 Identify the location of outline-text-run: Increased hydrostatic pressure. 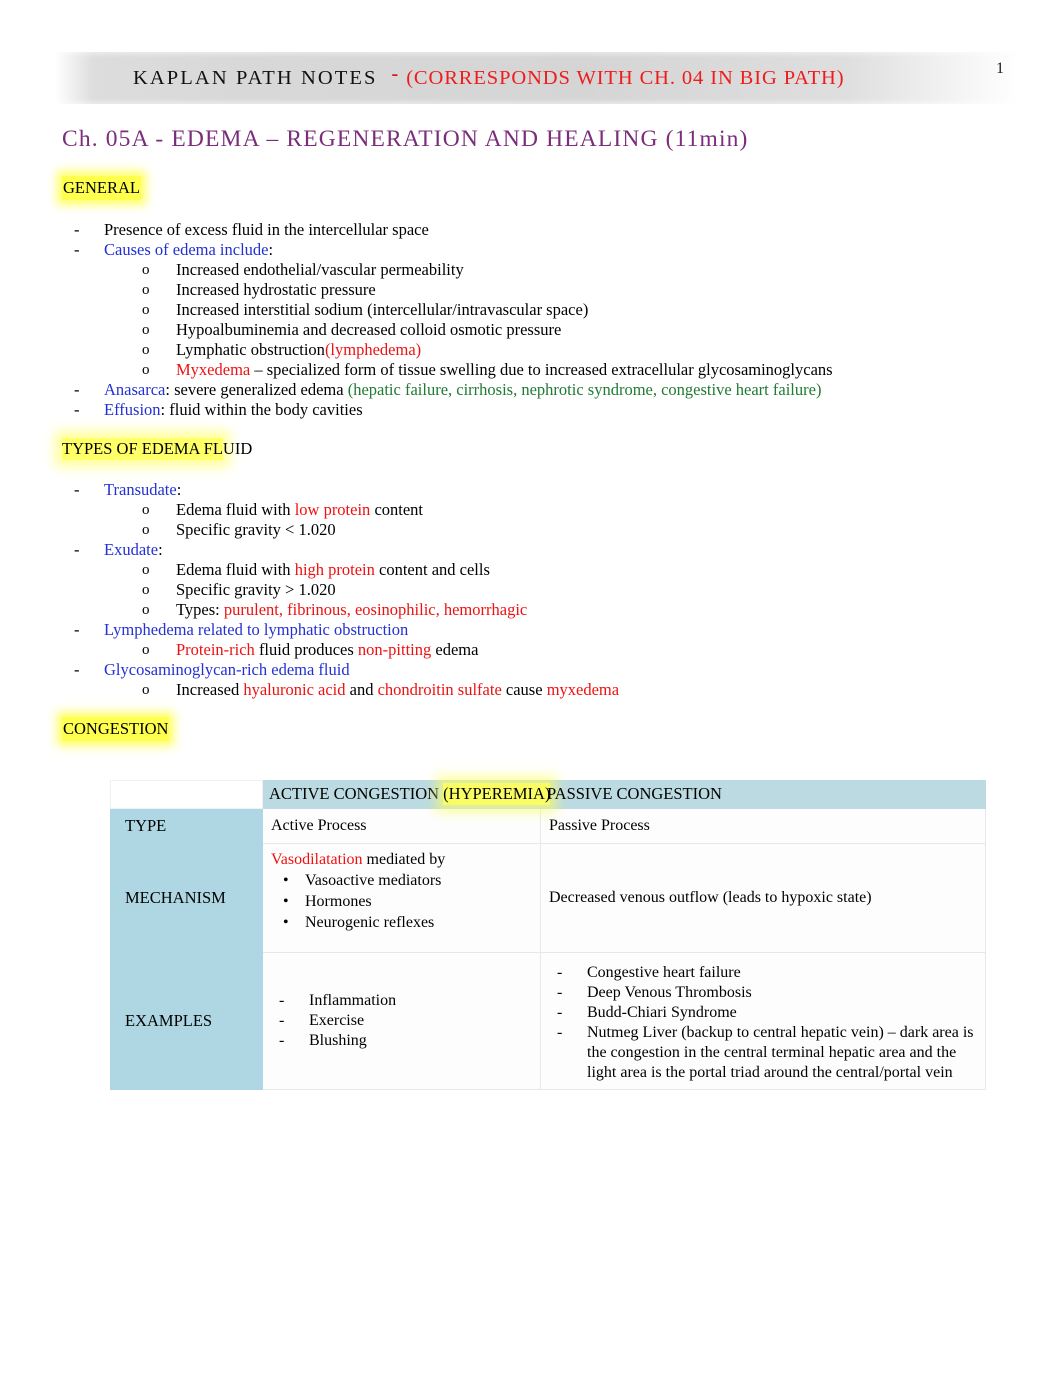
(276, 289).